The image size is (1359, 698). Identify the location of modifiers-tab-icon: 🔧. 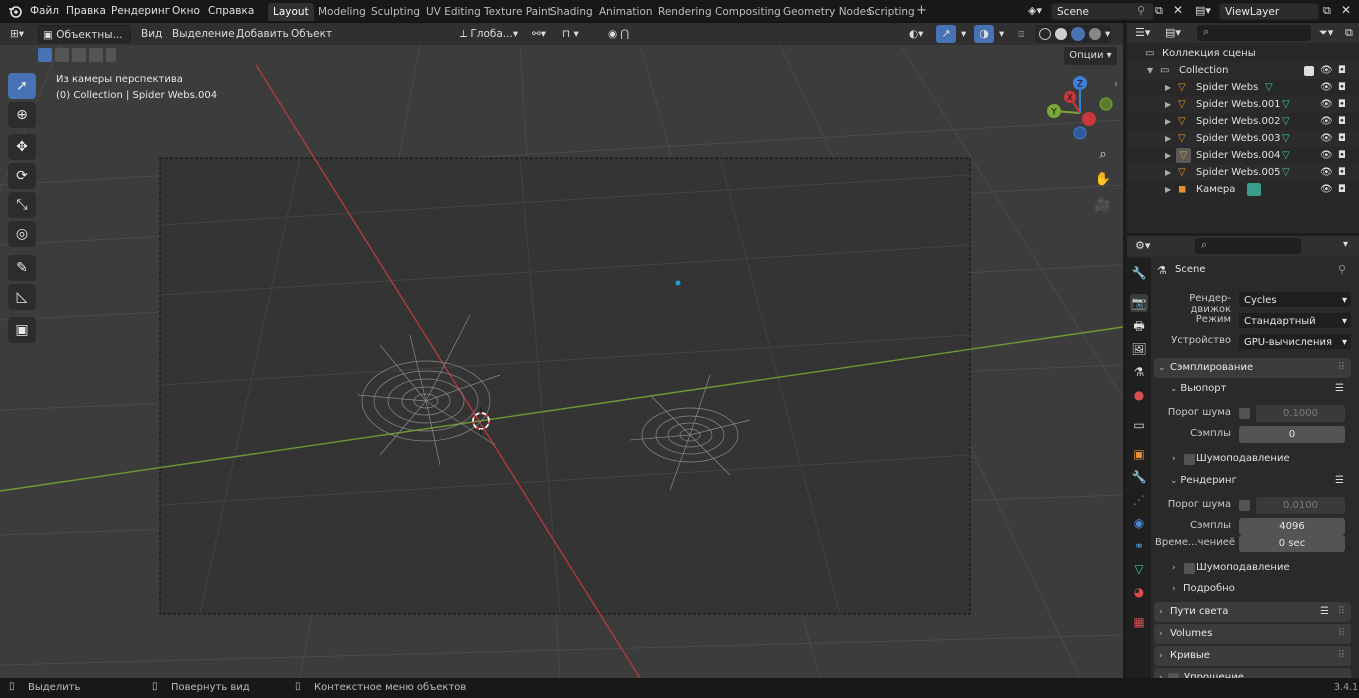
(1139, 477).